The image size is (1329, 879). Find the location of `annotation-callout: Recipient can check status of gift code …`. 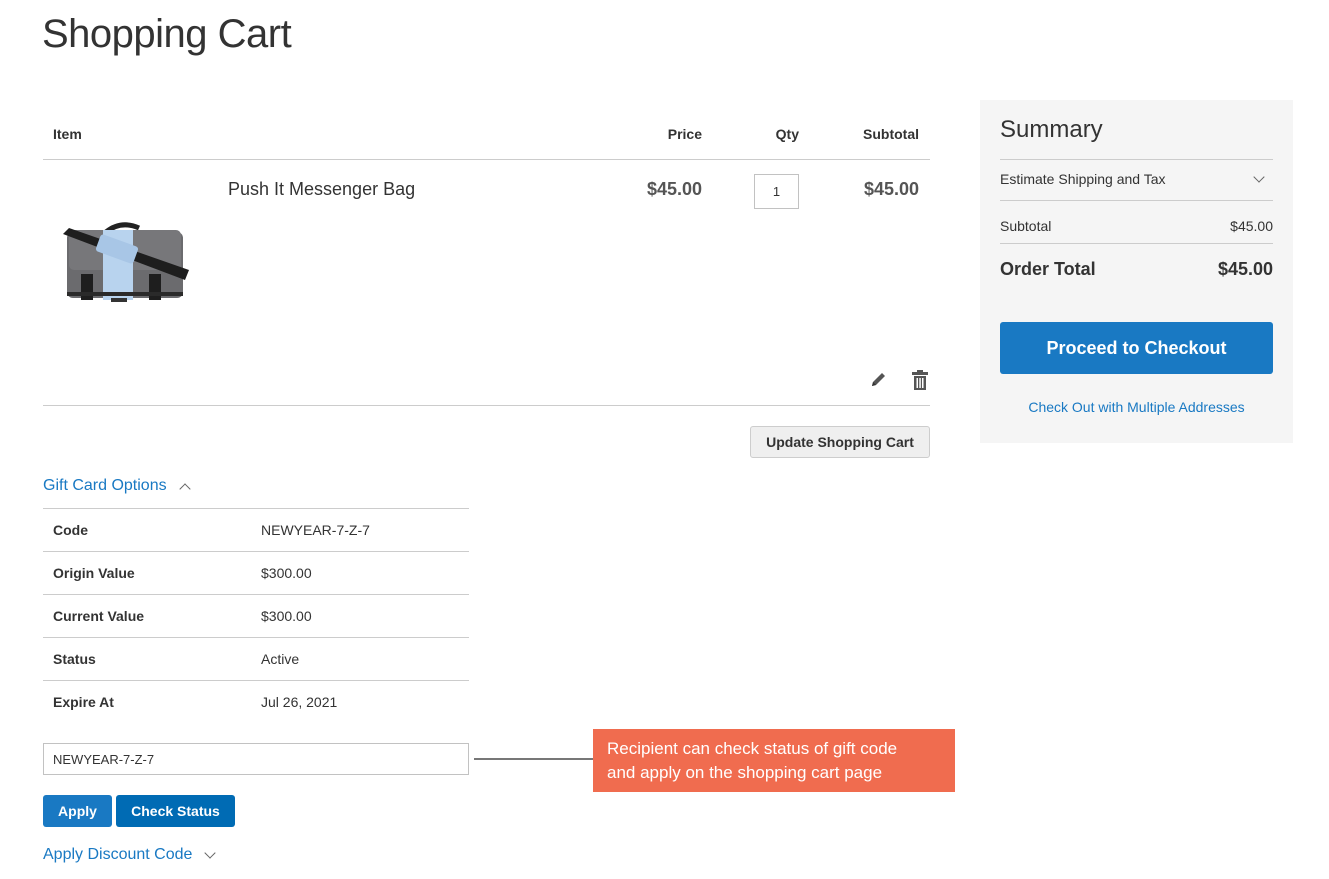

annotation-callout: Recipient can check status of gift code … is located at coordinates (774, 760).